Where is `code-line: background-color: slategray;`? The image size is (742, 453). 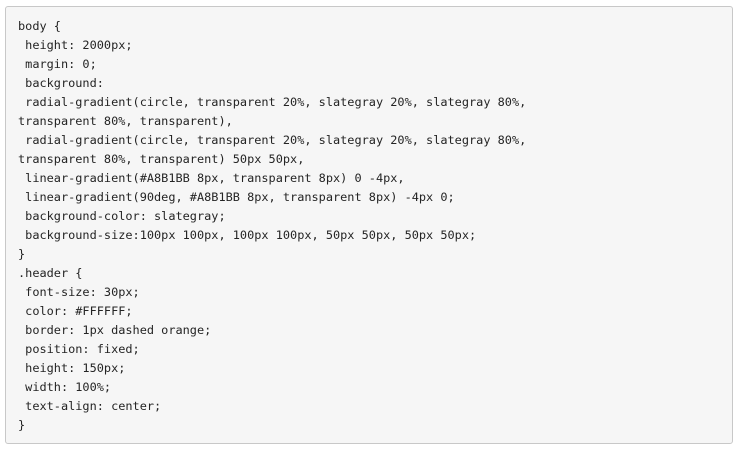
code-line: background-color: slategray; is located at coordinates (122, 216).